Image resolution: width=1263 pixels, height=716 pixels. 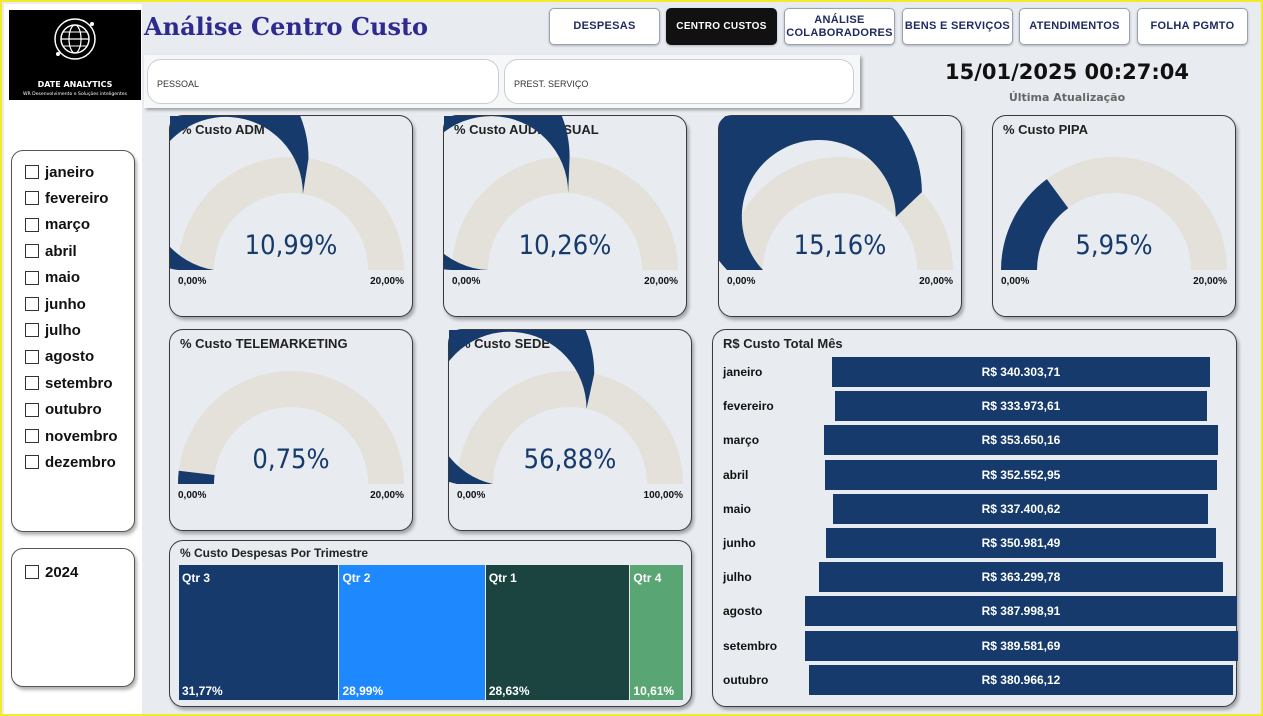 What do you see at coordinates (70, 357) in the screenshot?
I see `month-option-label: agosto` at bounding box center [70, 357].